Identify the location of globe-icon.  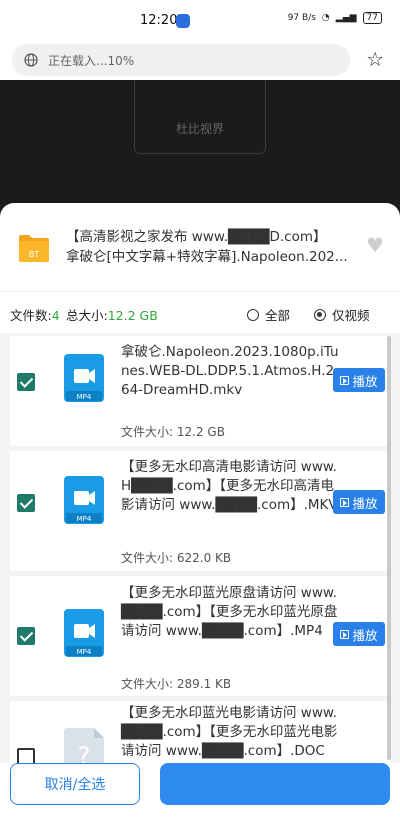
(31, 60).